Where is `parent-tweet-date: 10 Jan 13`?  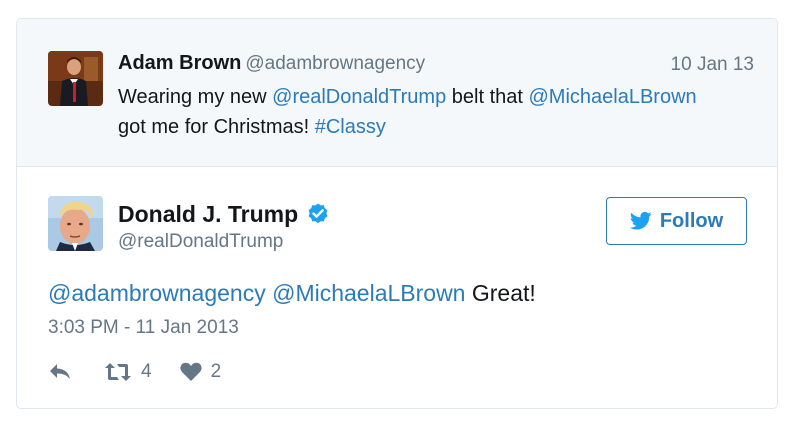 parent-tweet-date: 10 Jan 13 is located at coordinates (712, 65).